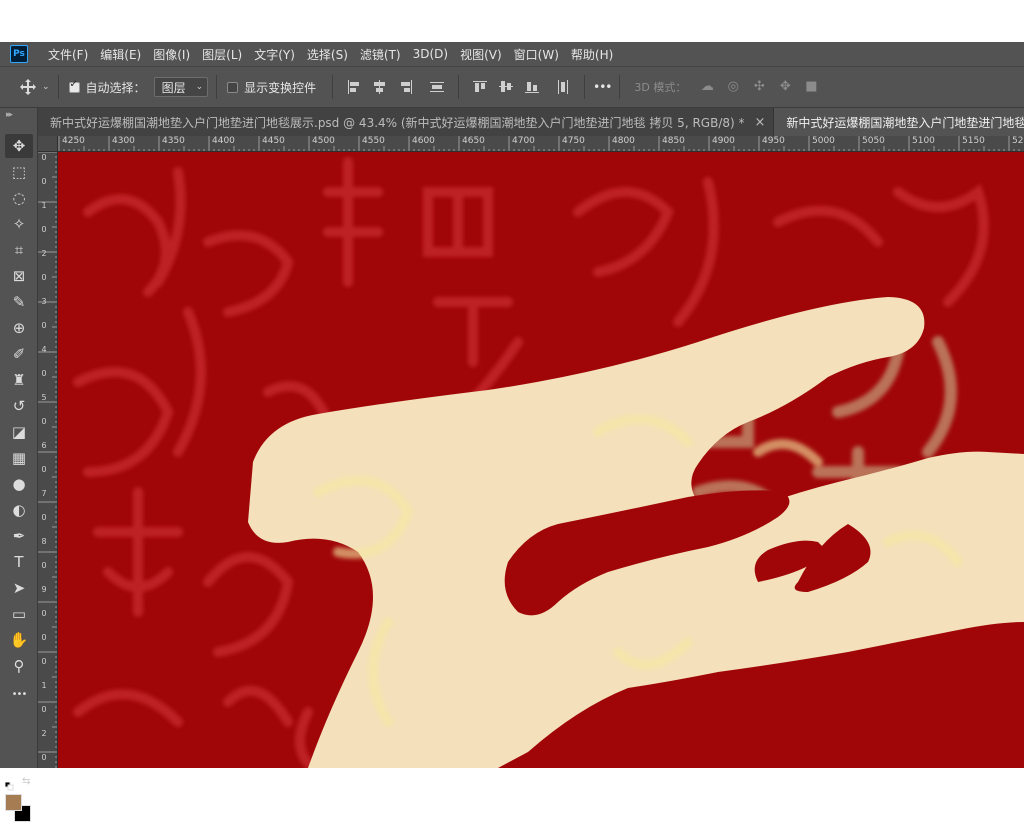  What do you see at coordinates (74, 86) in the screenshot?
I see `auto-select-checkbox` at bounding box center [74, 86].